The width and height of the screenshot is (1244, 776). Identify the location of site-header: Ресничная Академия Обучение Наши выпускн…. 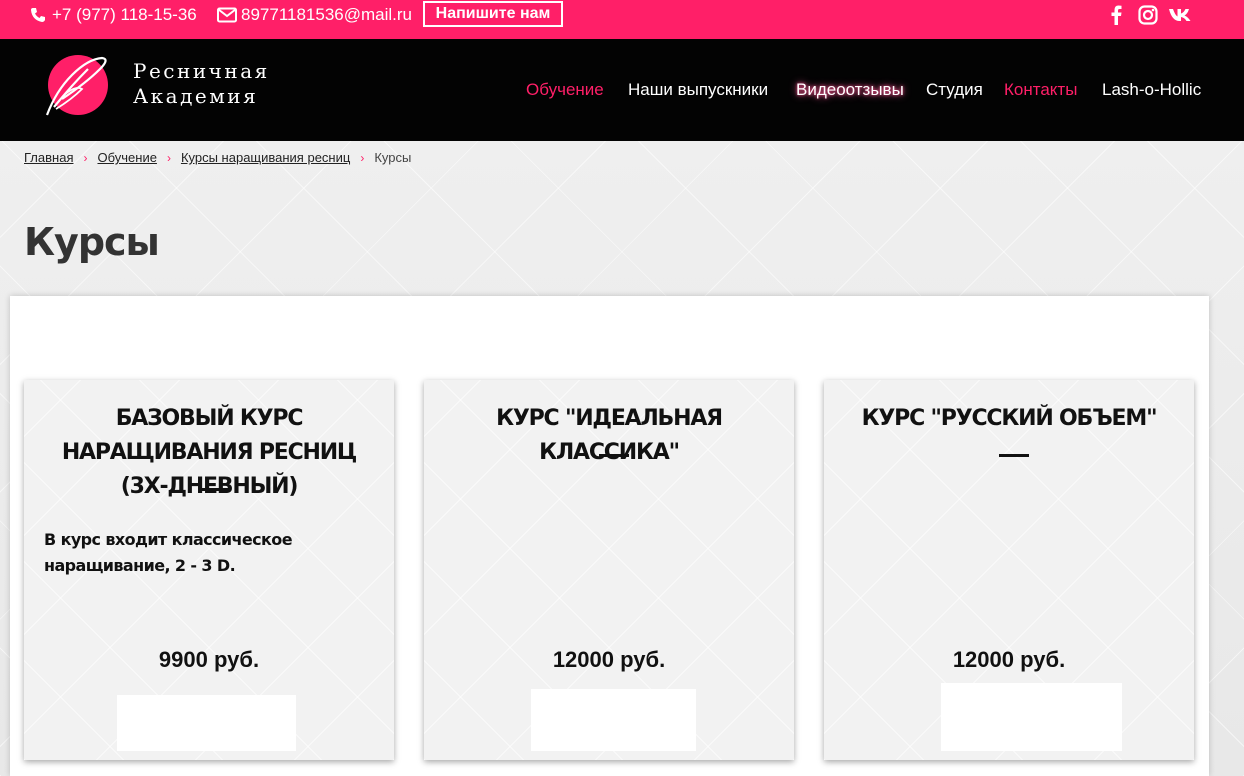
(622, 90).